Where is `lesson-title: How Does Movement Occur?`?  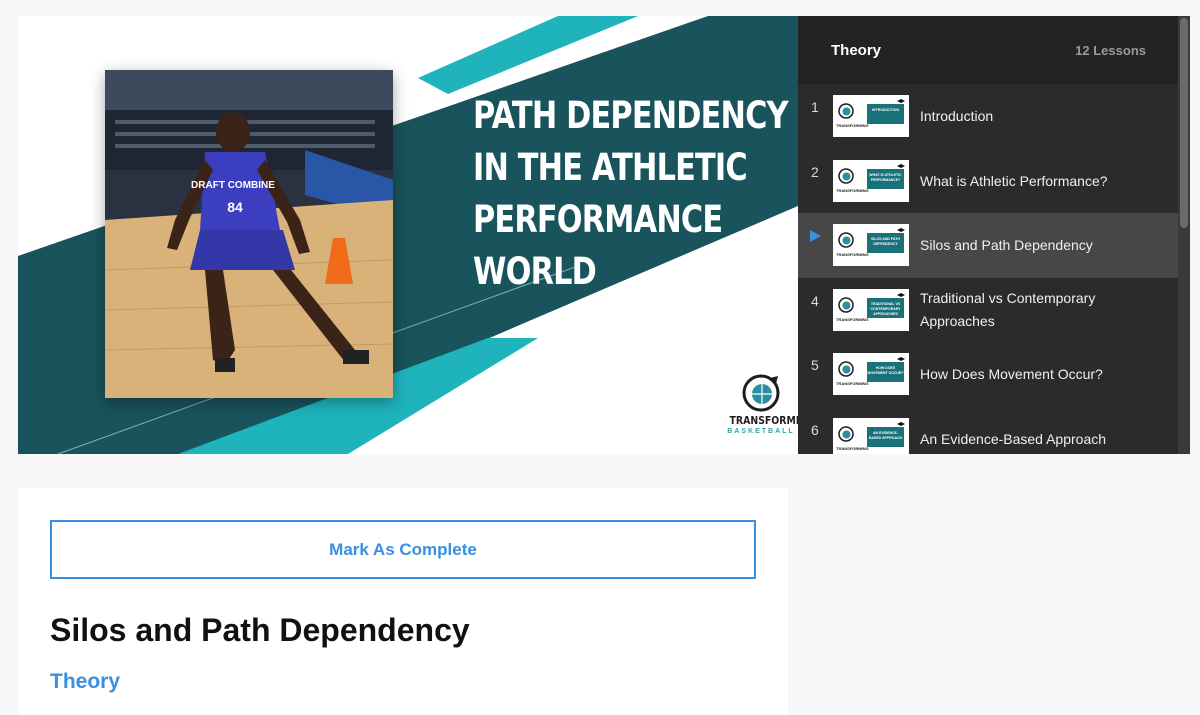
lesson-title: How Does Movement Occur? is located at coordinates (1011, 374).